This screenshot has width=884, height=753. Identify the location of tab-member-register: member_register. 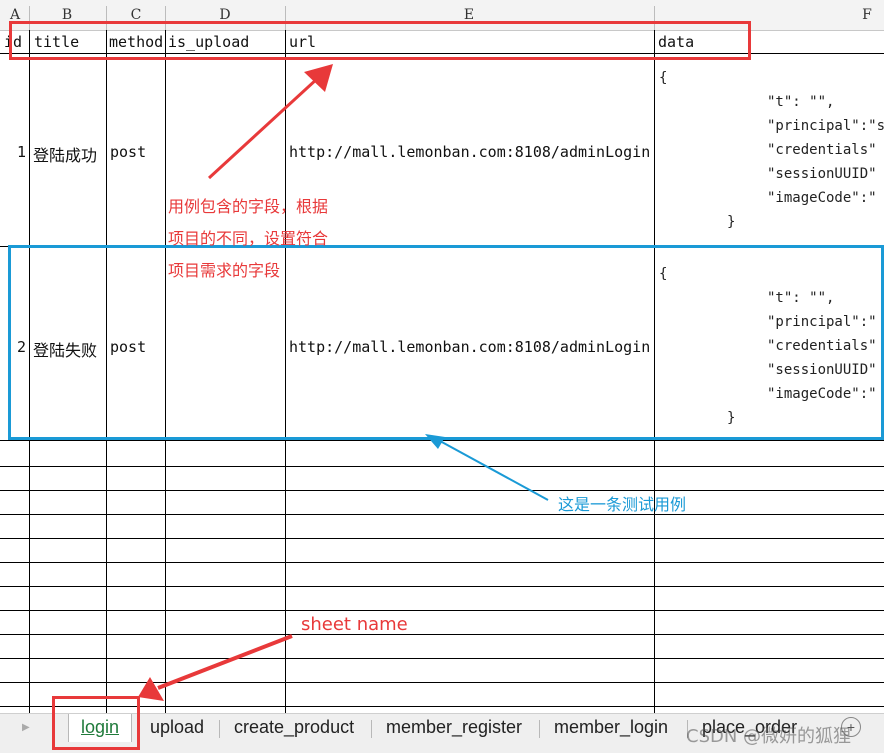
(454, 728).